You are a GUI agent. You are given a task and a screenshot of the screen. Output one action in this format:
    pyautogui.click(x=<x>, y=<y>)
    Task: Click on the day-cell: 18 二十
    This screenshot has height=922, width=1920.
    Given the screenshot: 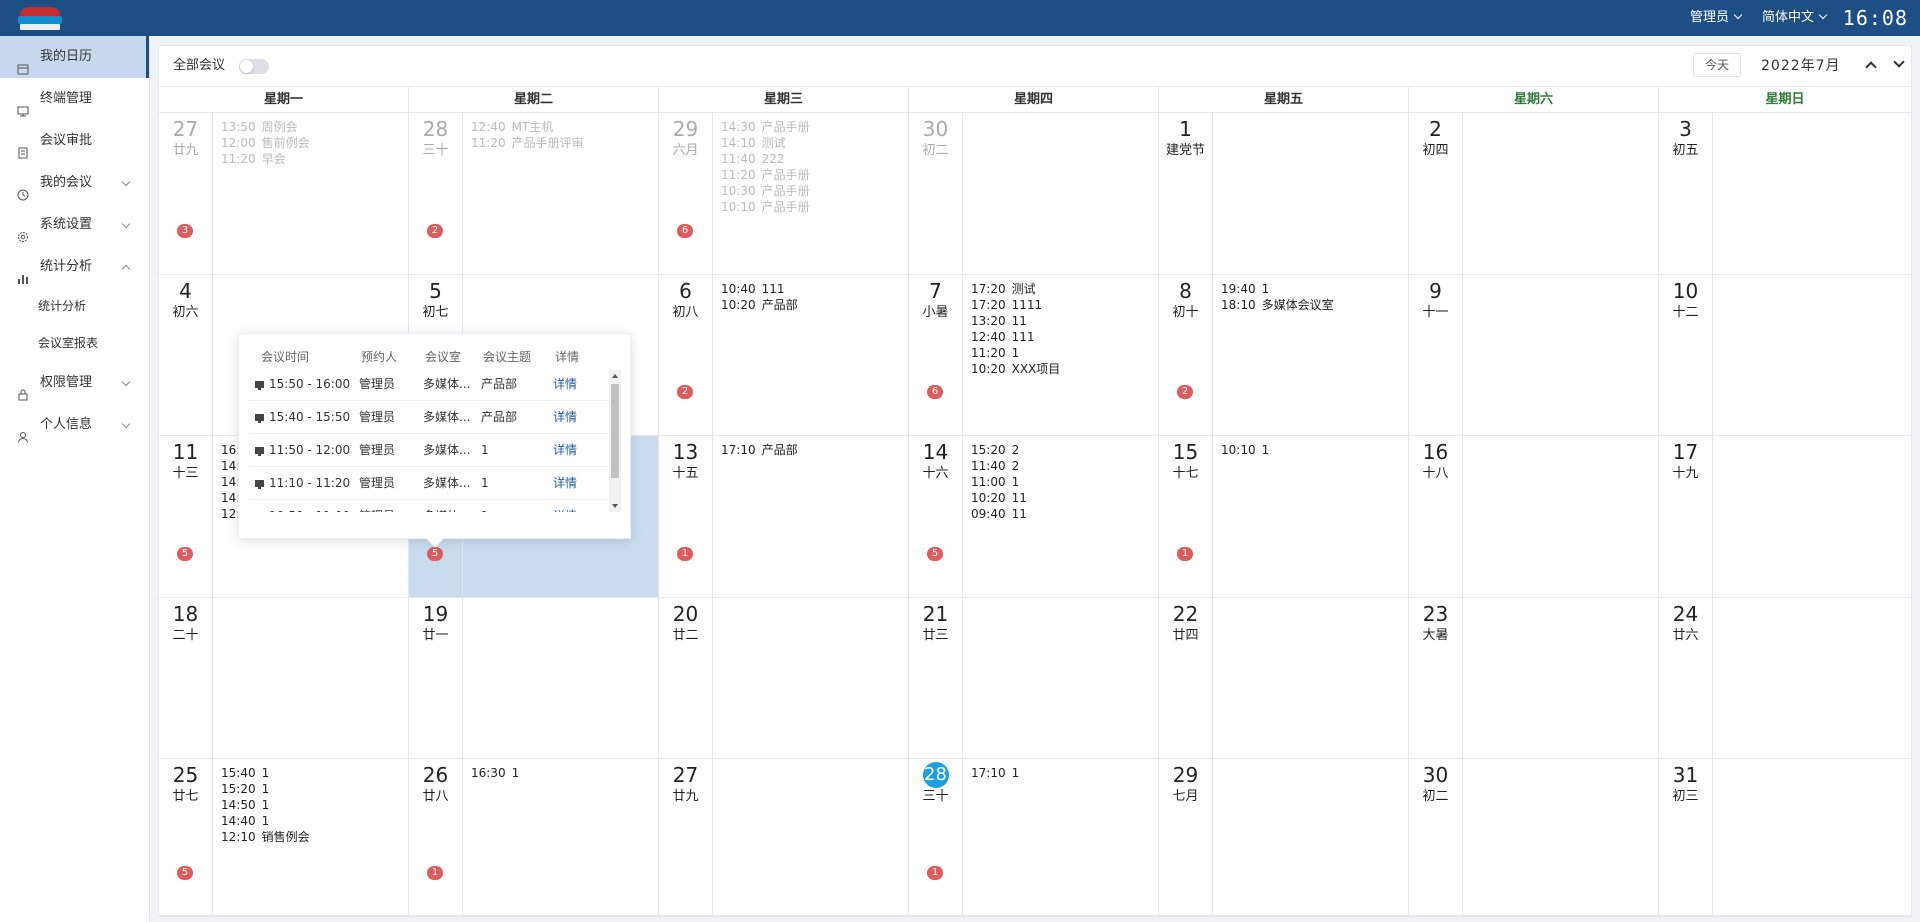 What is the action you would take?
    pyautogui.click(x=284, y=678)
    